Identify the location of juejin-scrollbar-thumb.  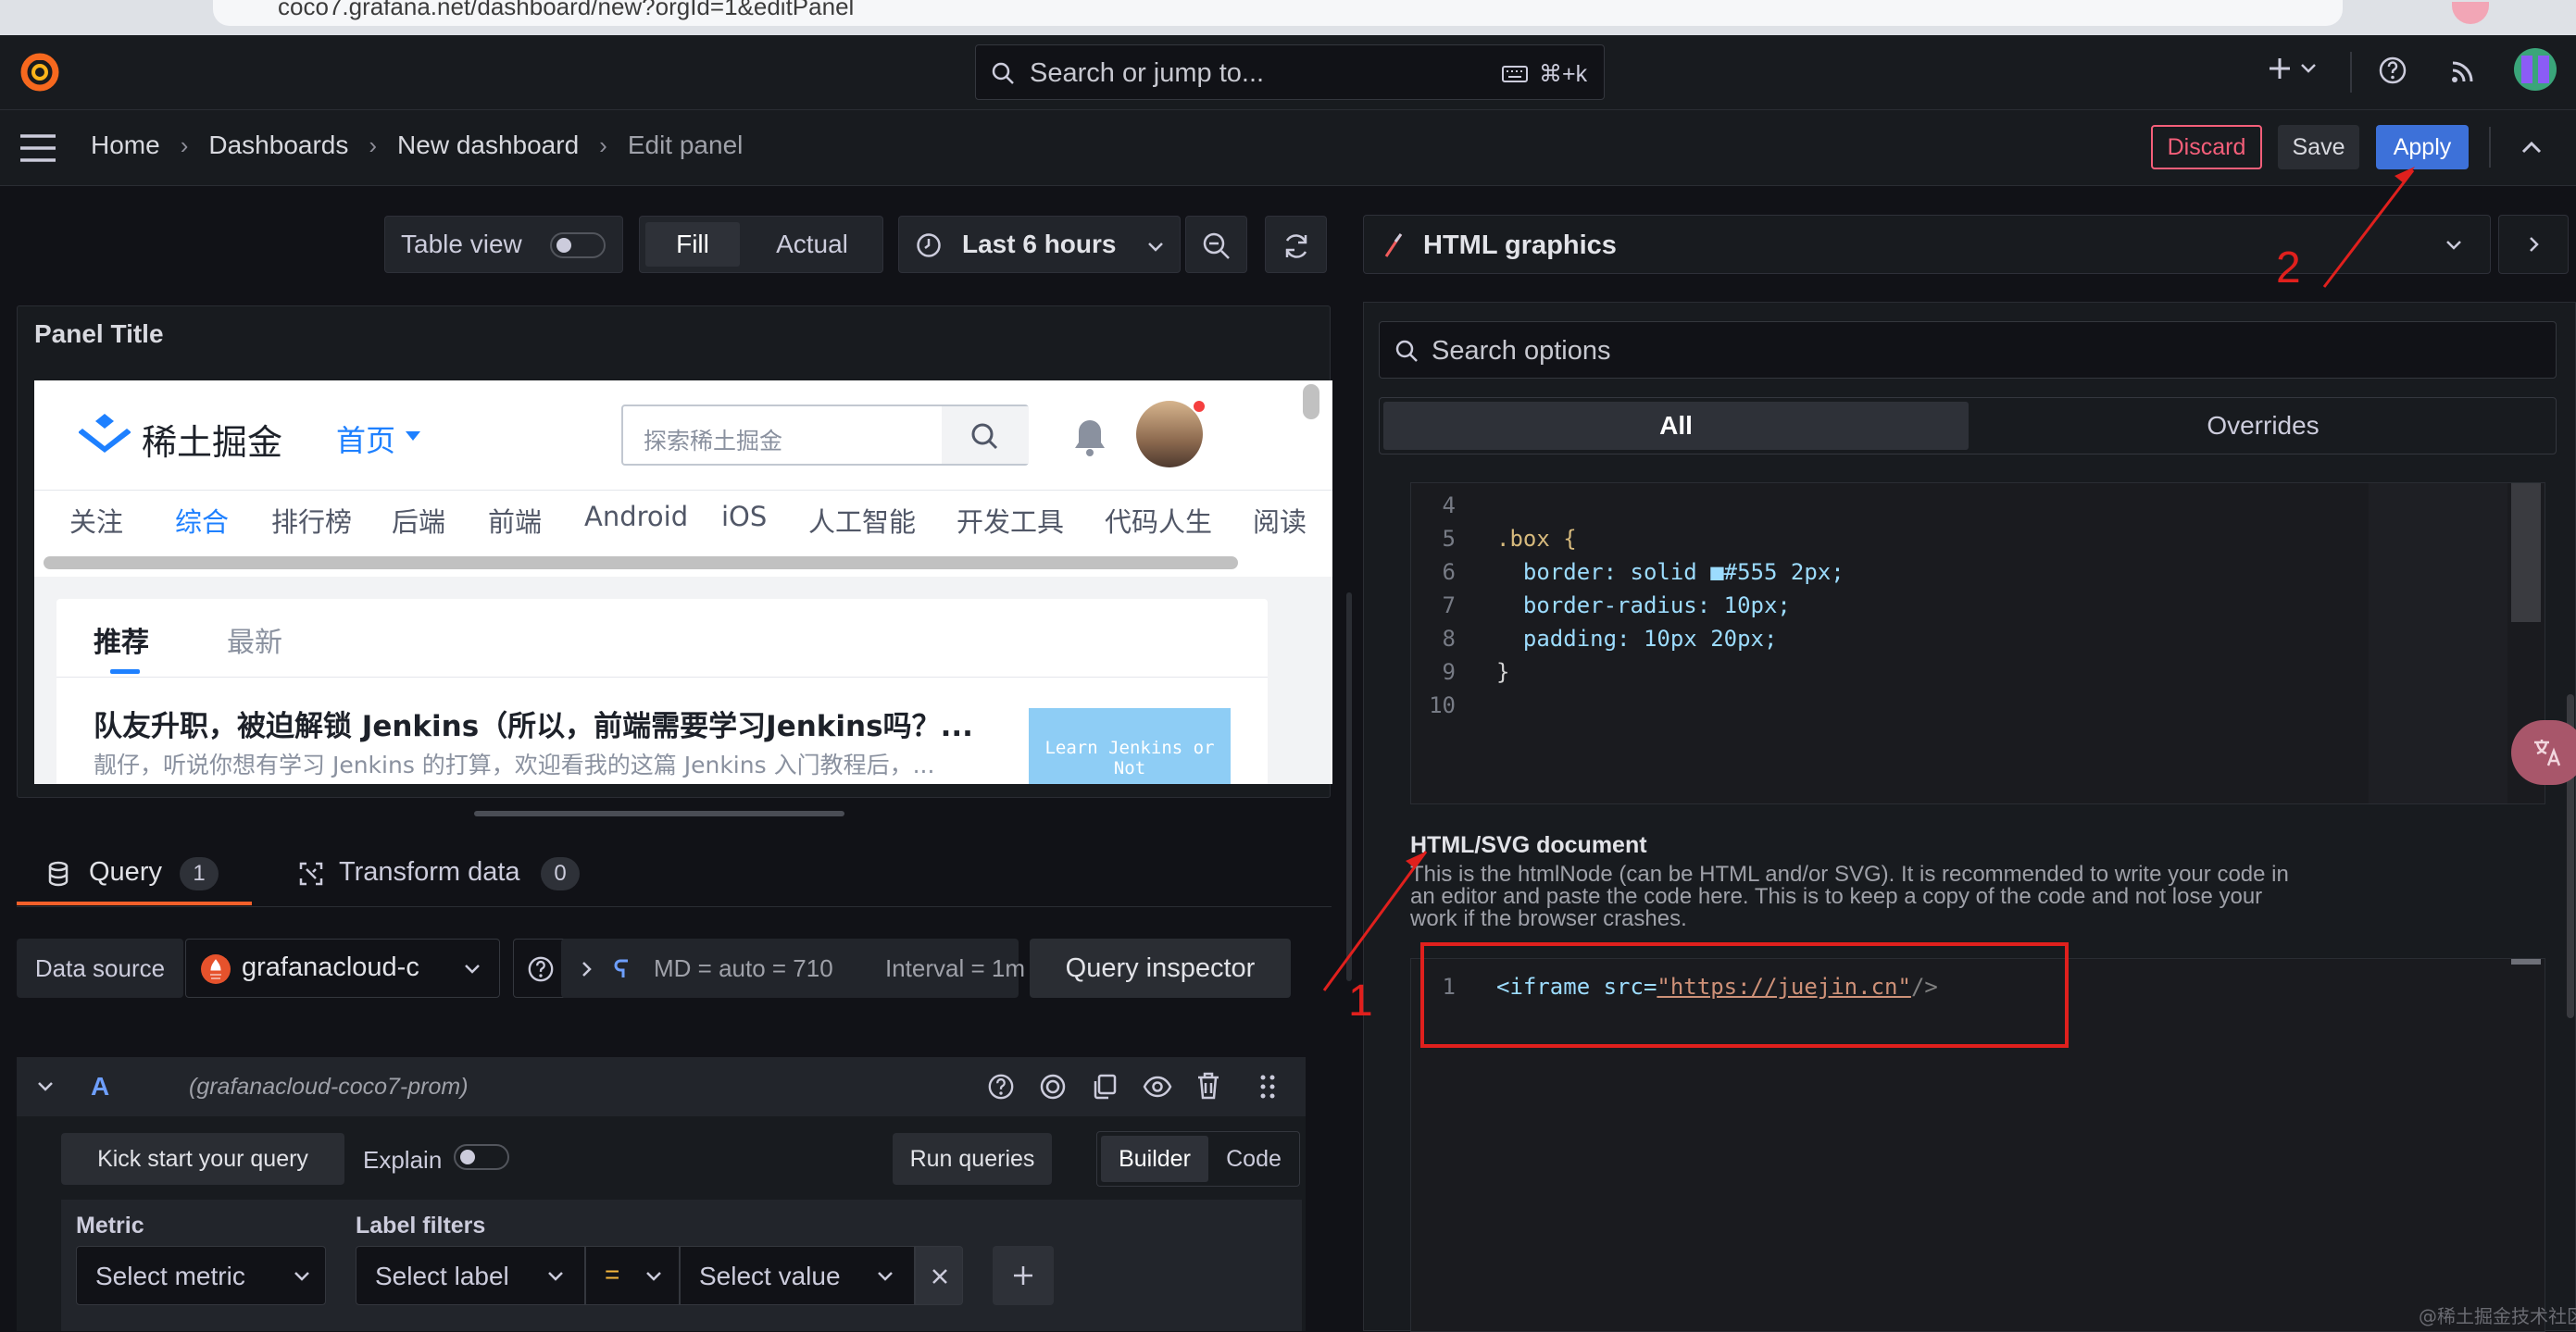
(1311, 402).